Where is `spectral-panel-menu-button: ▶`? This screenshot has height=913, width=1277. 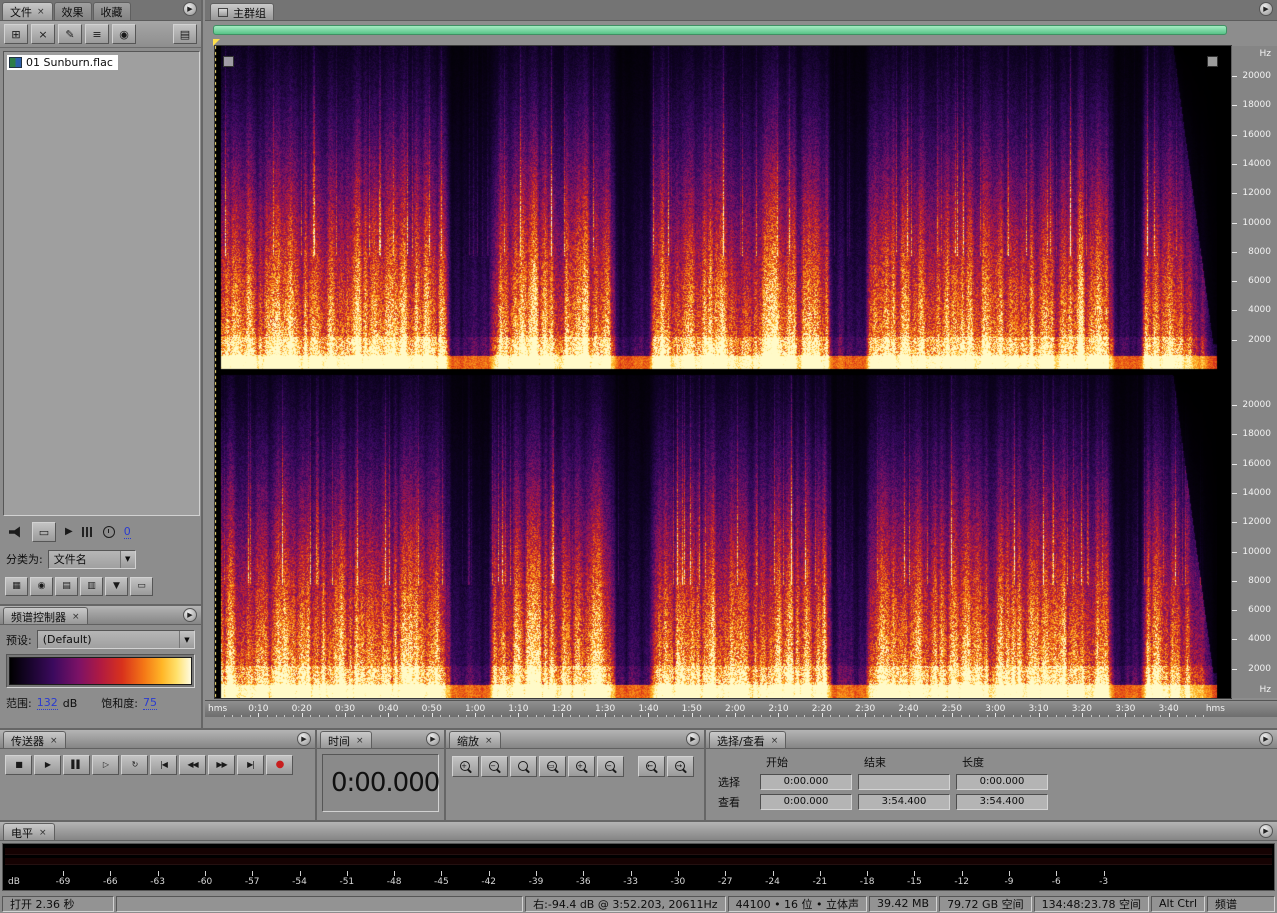 spectral-panel-menu-button: ▶ is located at coordinates (190, 615).